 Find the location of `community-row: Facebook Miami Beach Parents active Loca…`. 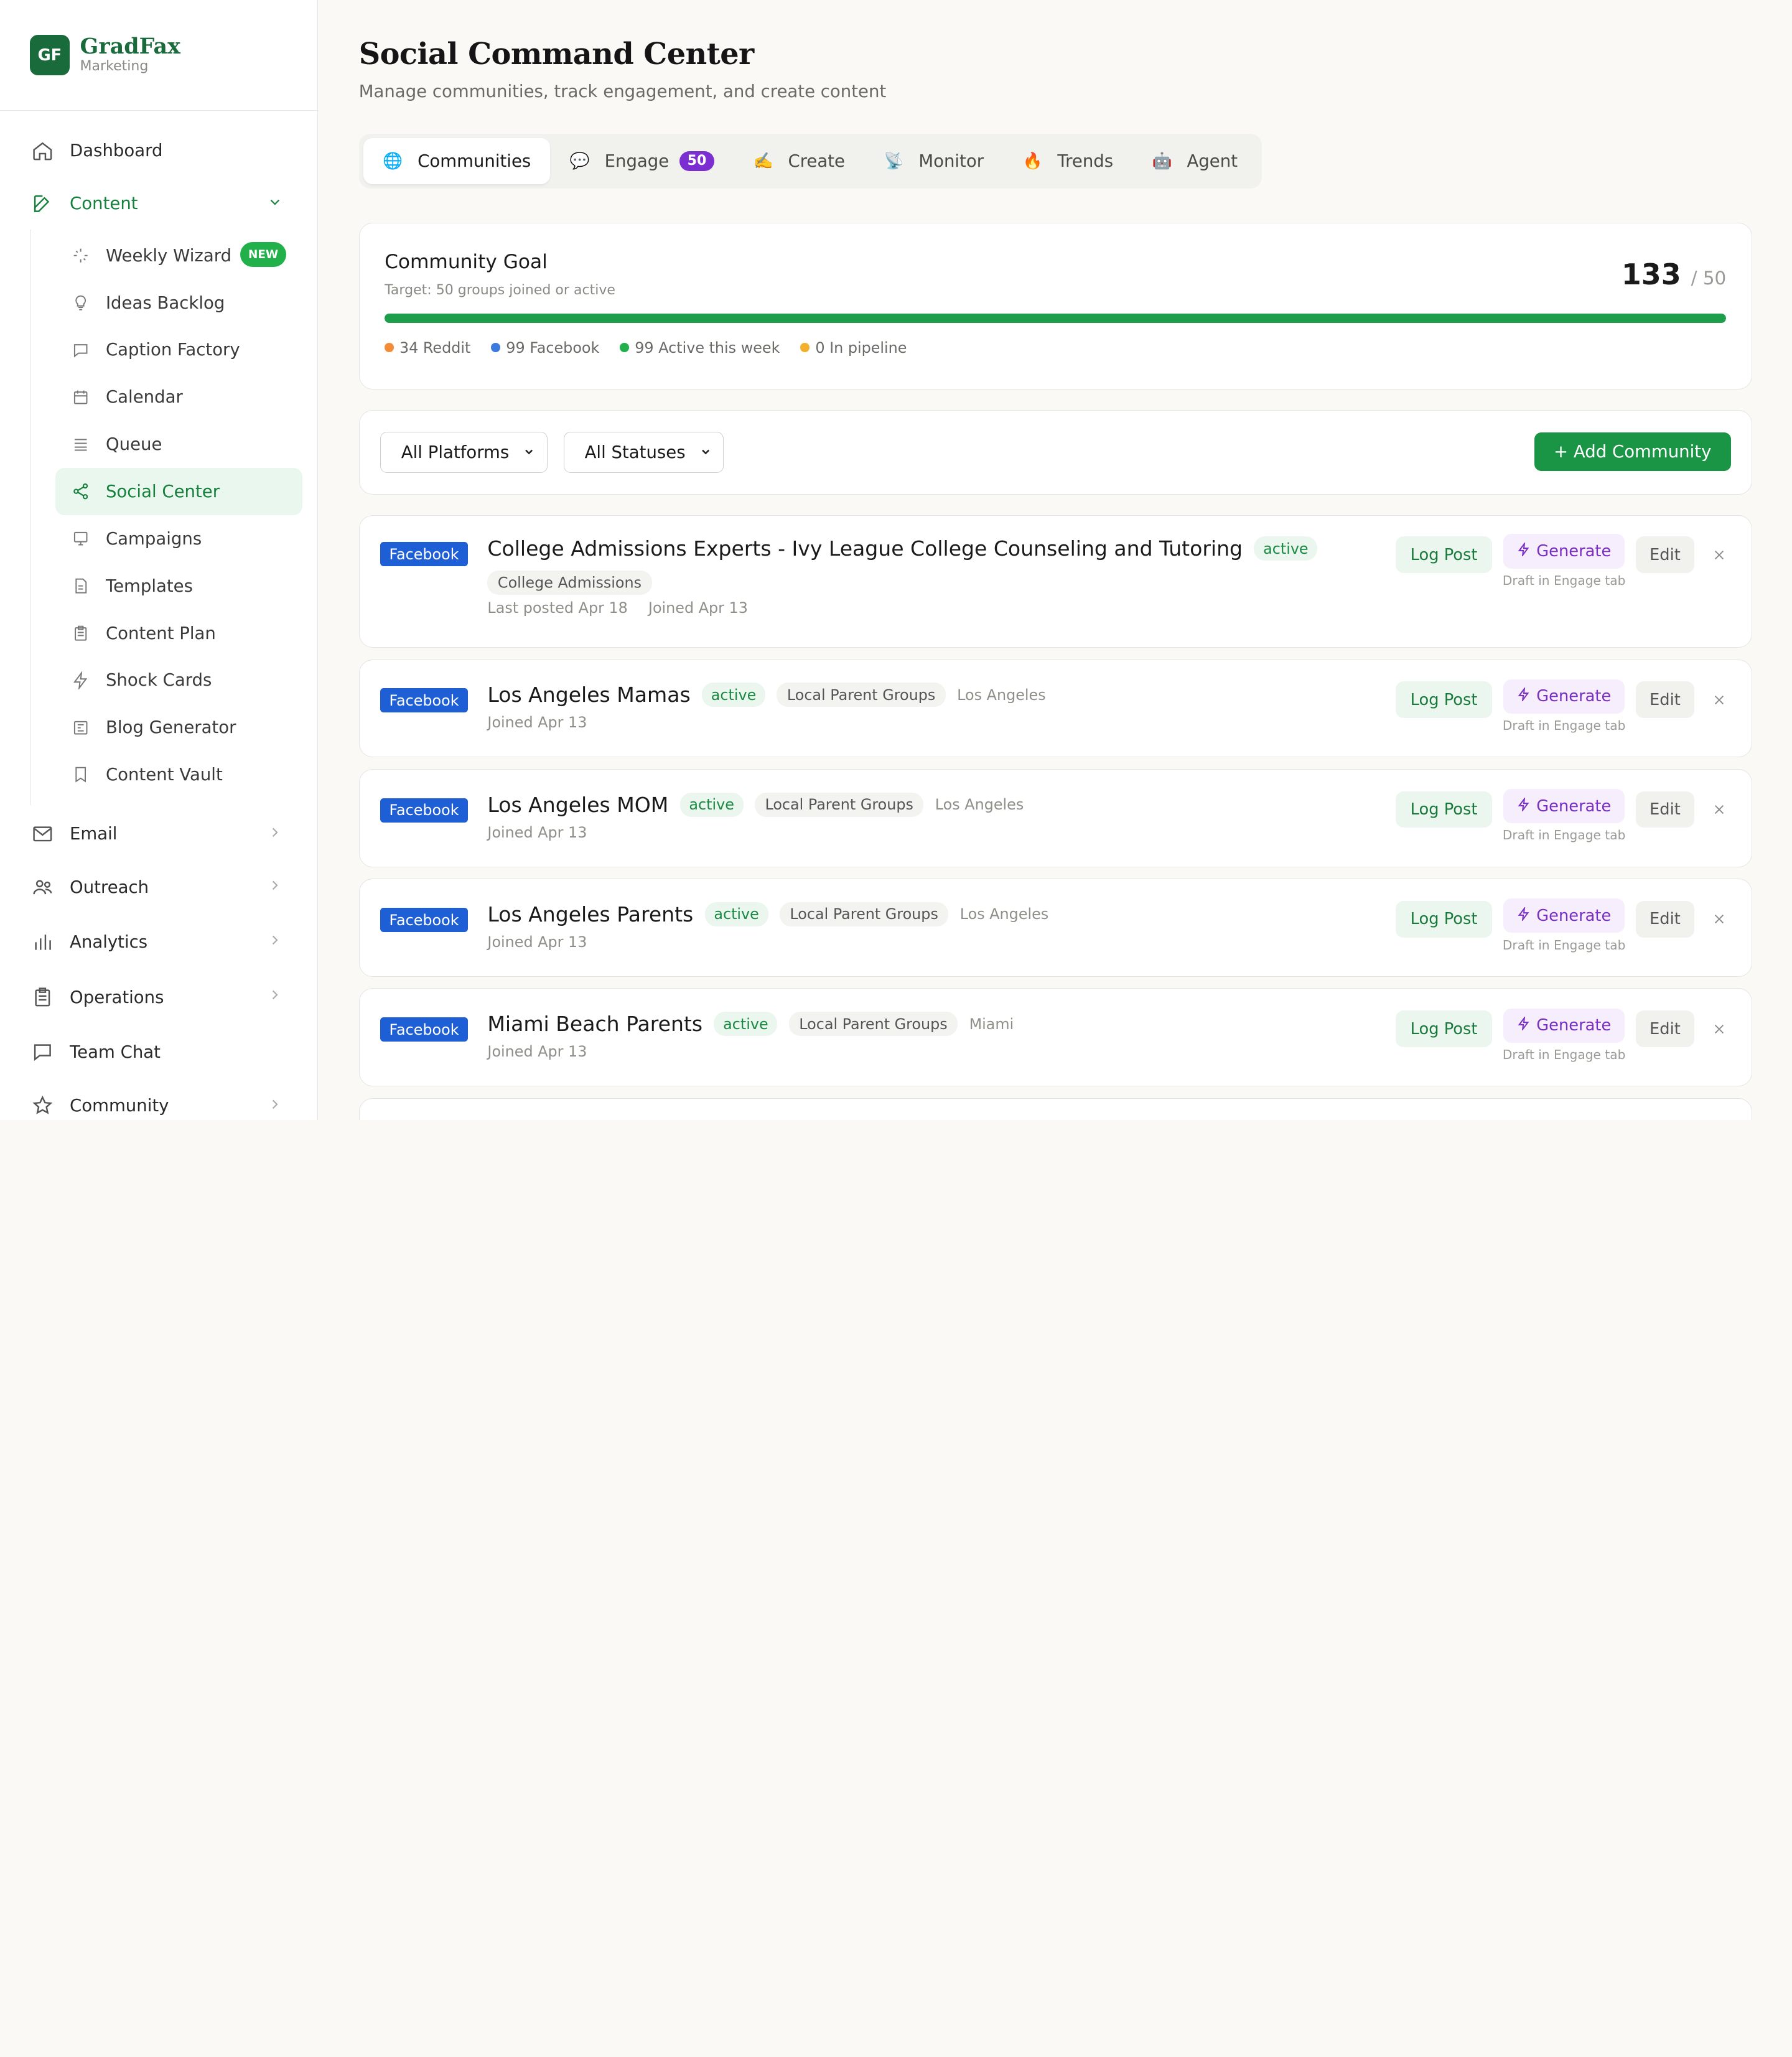

community-row: Facebook Miami Beach Parents active Loca… is located at coordinates (1055, 1037).